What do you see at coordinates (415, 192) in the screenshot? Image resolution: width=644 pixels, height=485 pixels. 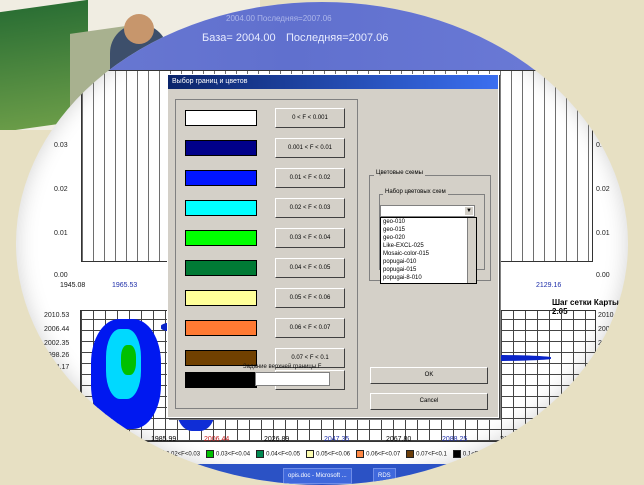 I see `scheme-set-label: Набор цветовых схем` at bounding box center [415, 192].